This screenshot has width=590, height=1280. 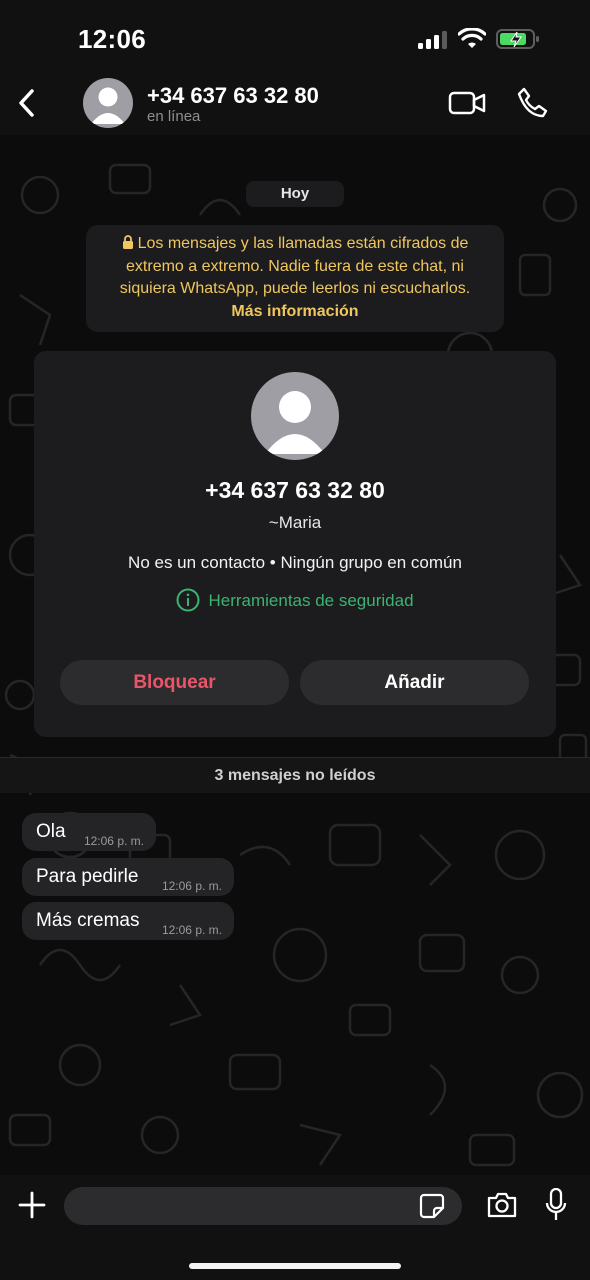 I want to click on home-indicator, so click(x=295, y=1266).